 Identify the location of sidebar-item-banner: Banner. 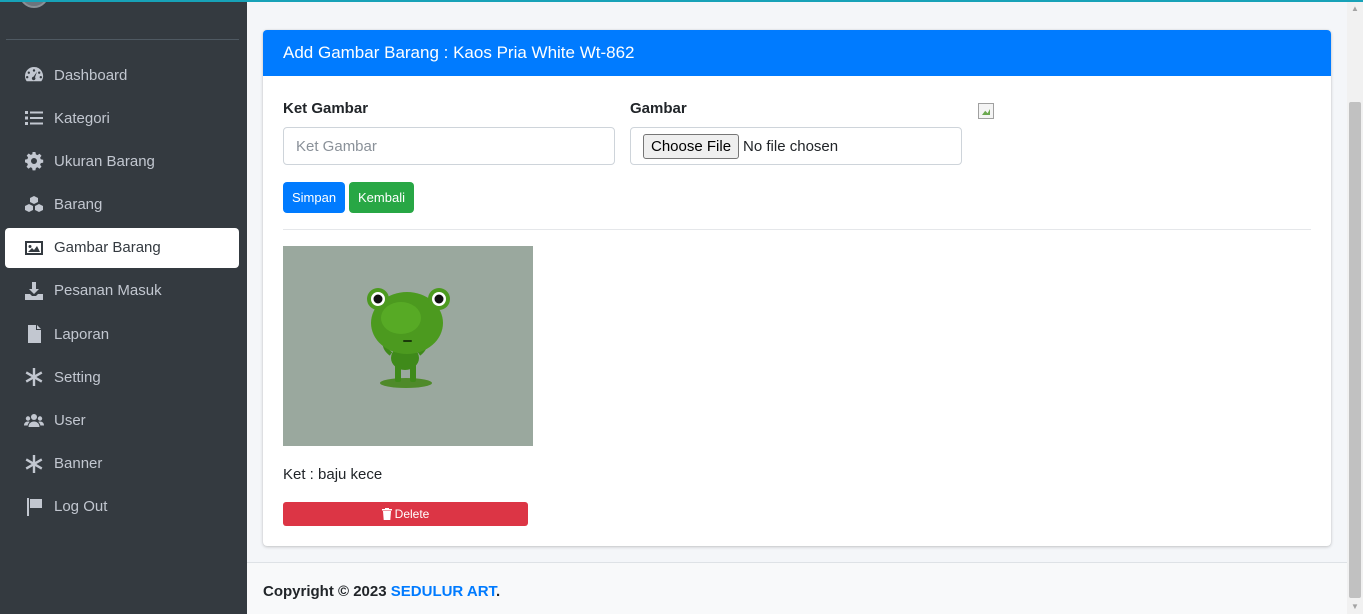
(122, 464).